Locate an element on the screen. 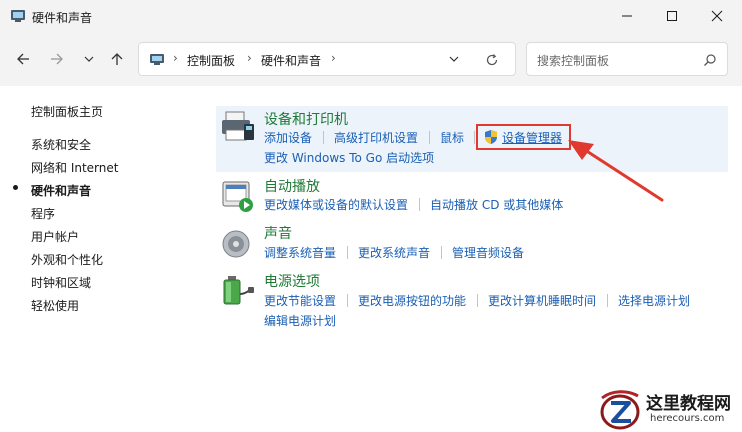  link-edit-power-plan: 编辑电源计划 is located at coordinates (300, 320).